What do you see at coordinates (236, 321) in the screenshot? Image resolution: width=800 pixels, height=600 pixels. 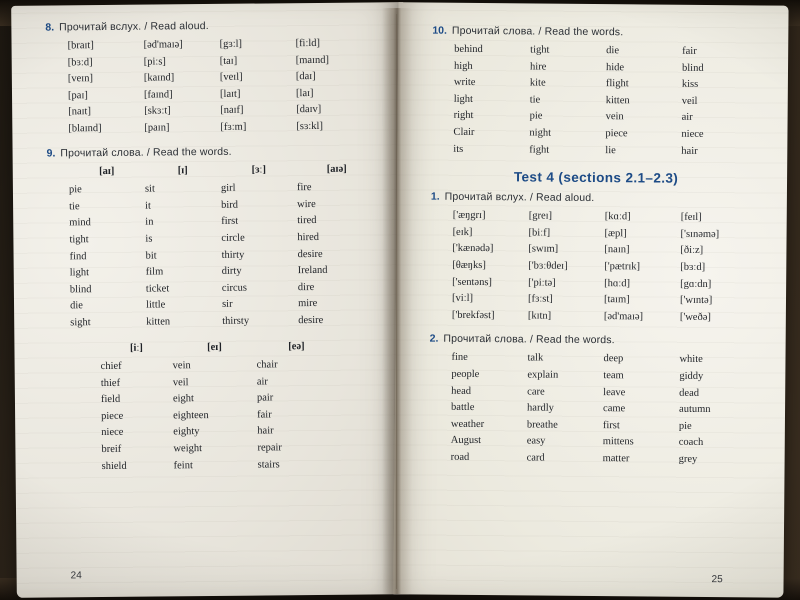 I see `word-item: thirsty` at bounding box center [236, 321].